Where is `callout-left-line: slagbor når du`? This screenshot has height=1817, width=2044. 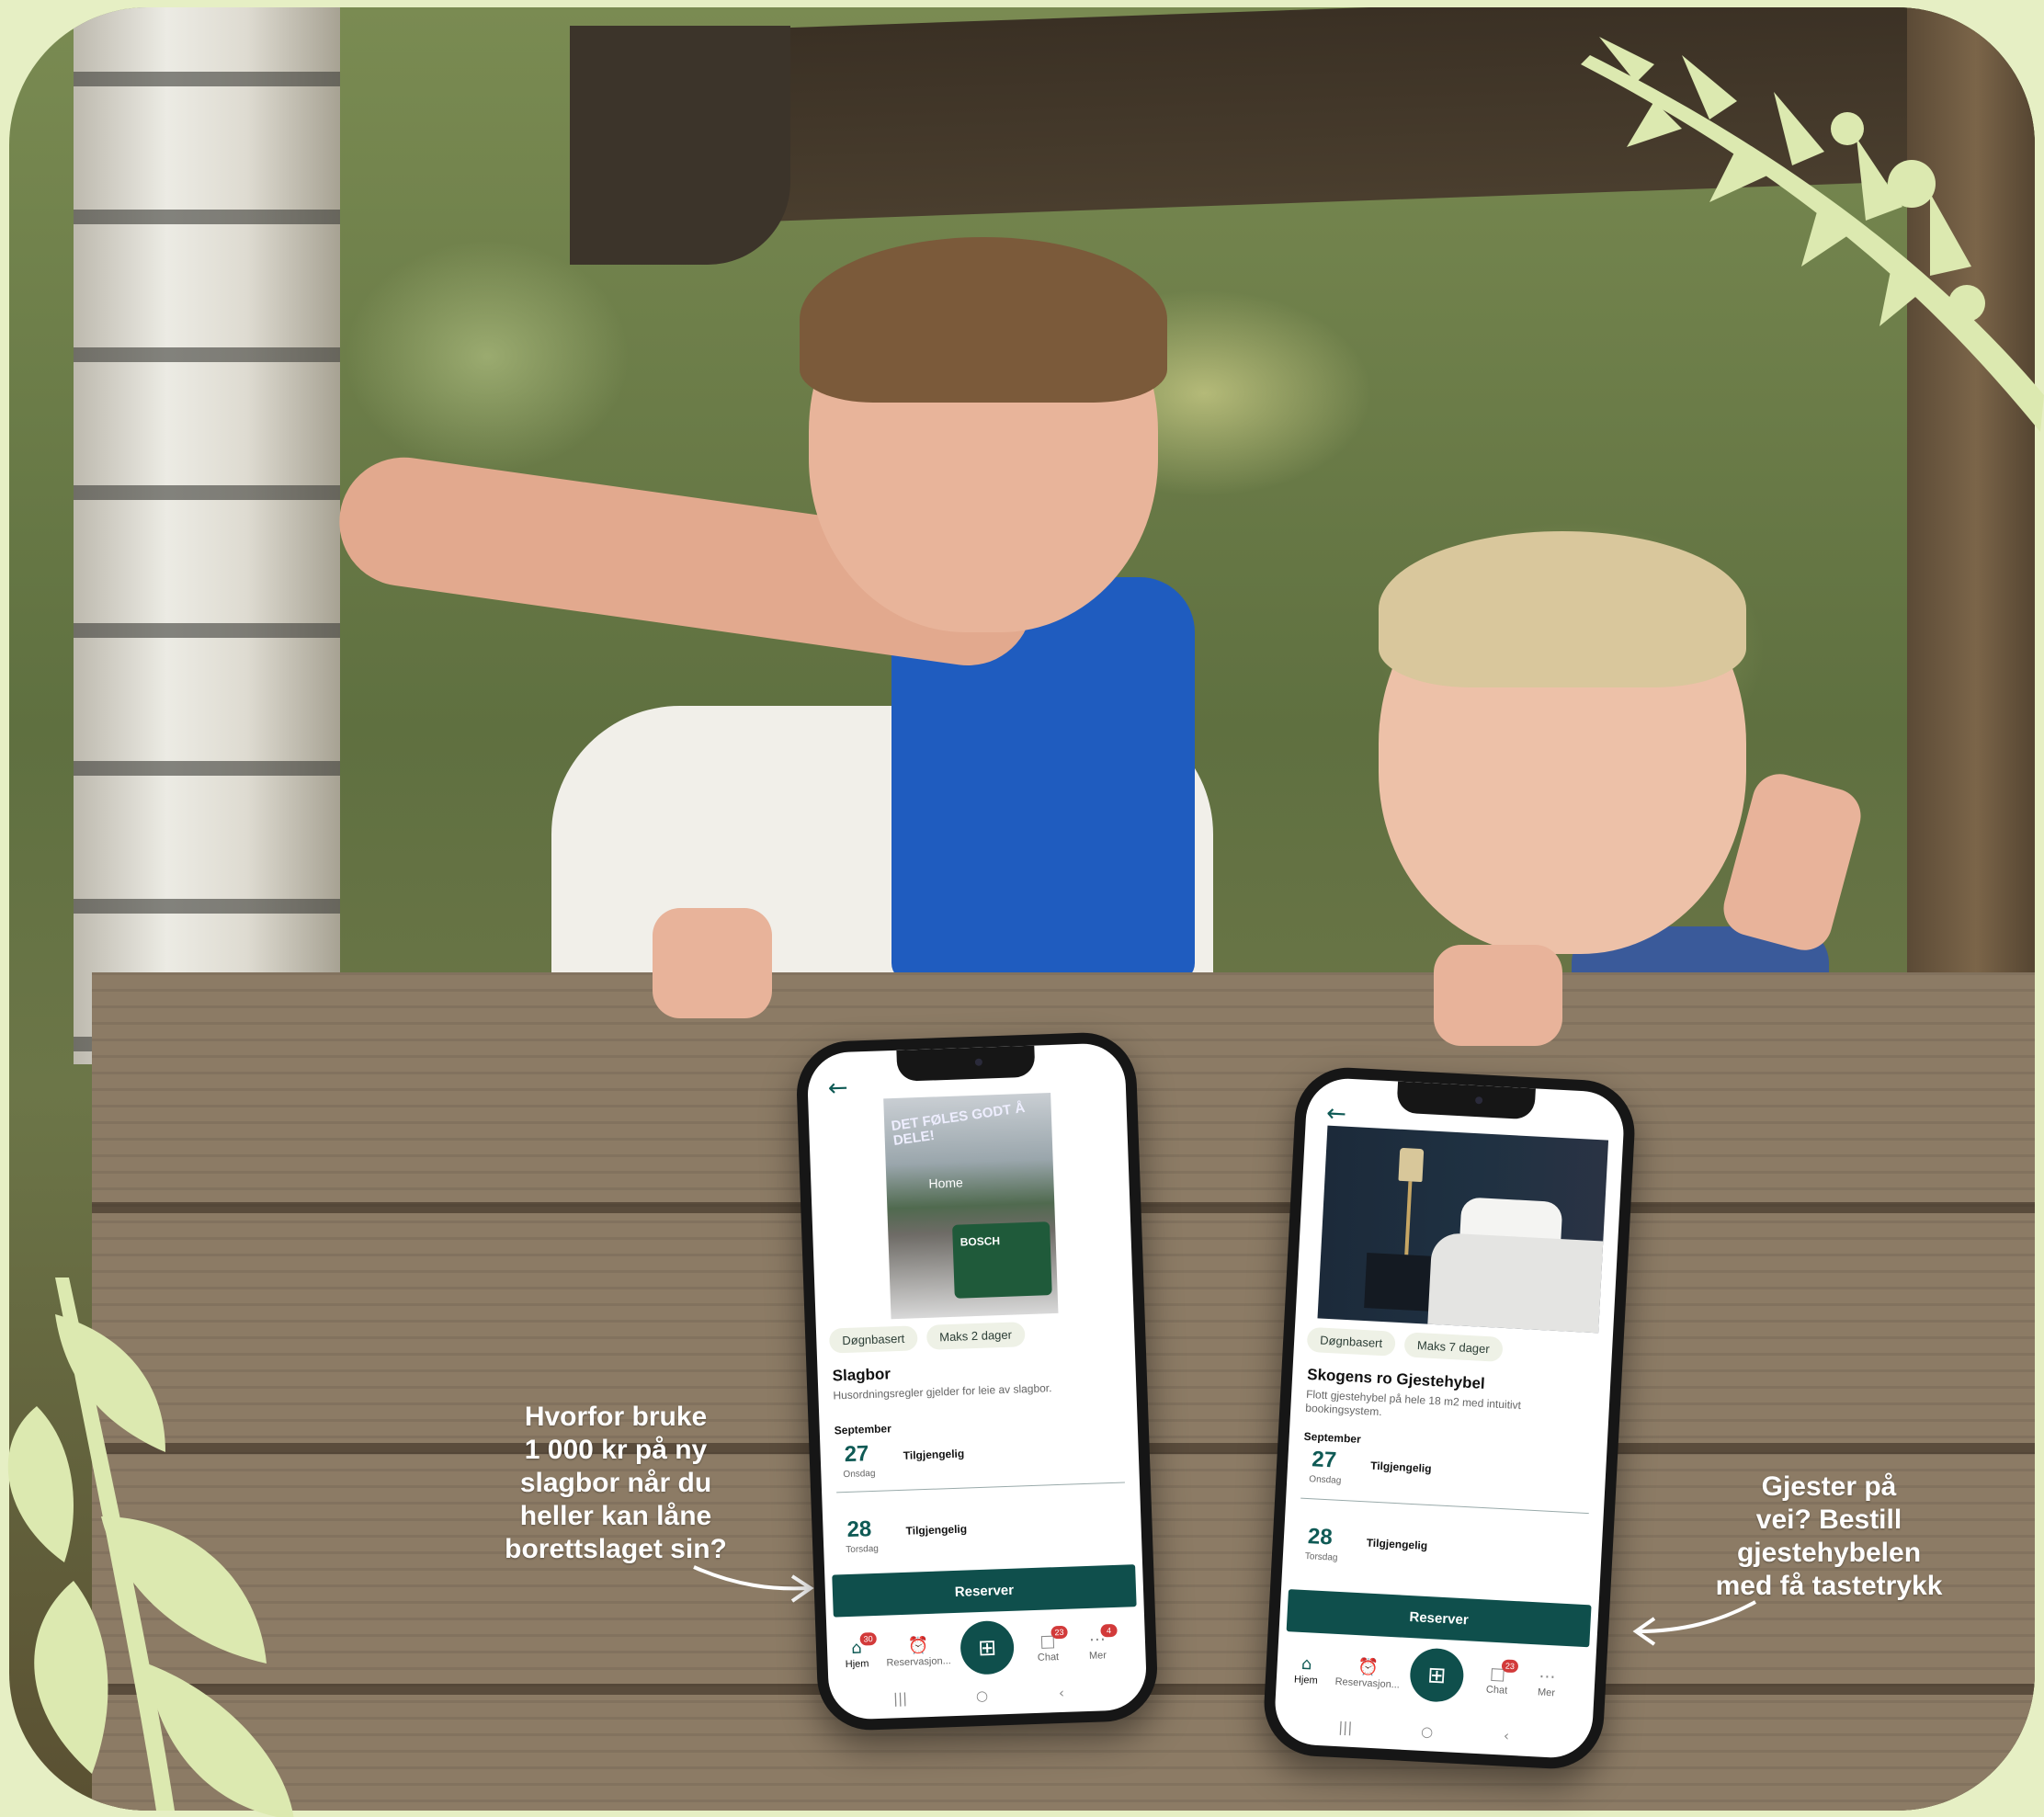 callout-left-line: slagbor når du is located at coordinates (615, 1483).